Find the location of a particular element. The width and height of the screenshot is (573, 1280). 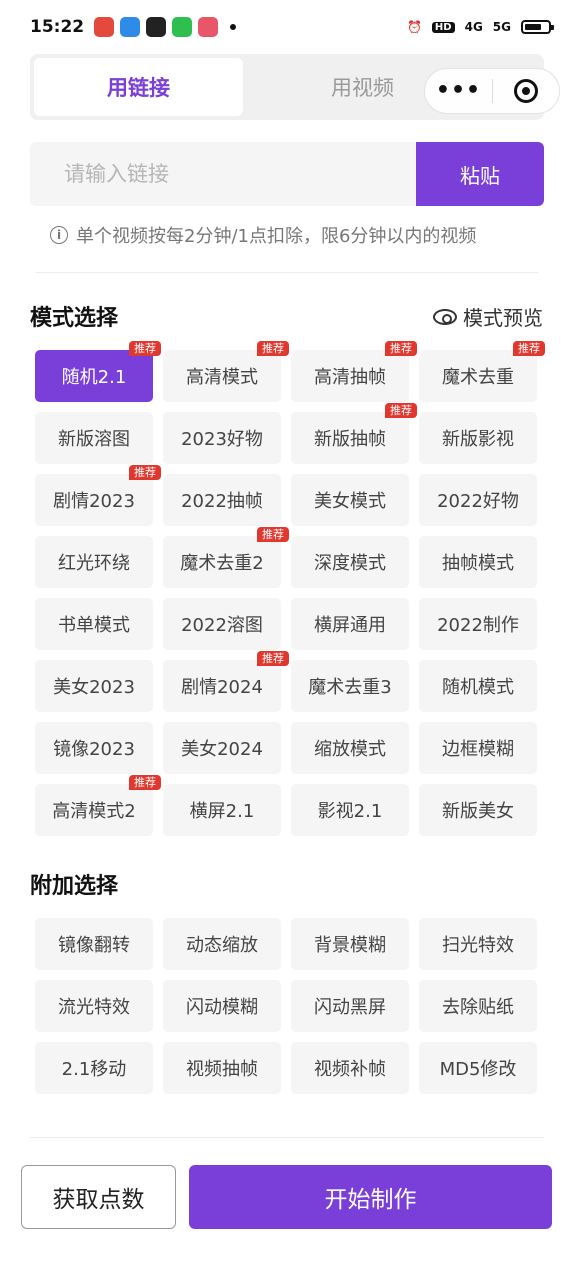

mode-option: 随机2.1 推荐 is located at coordinates (98, 371).